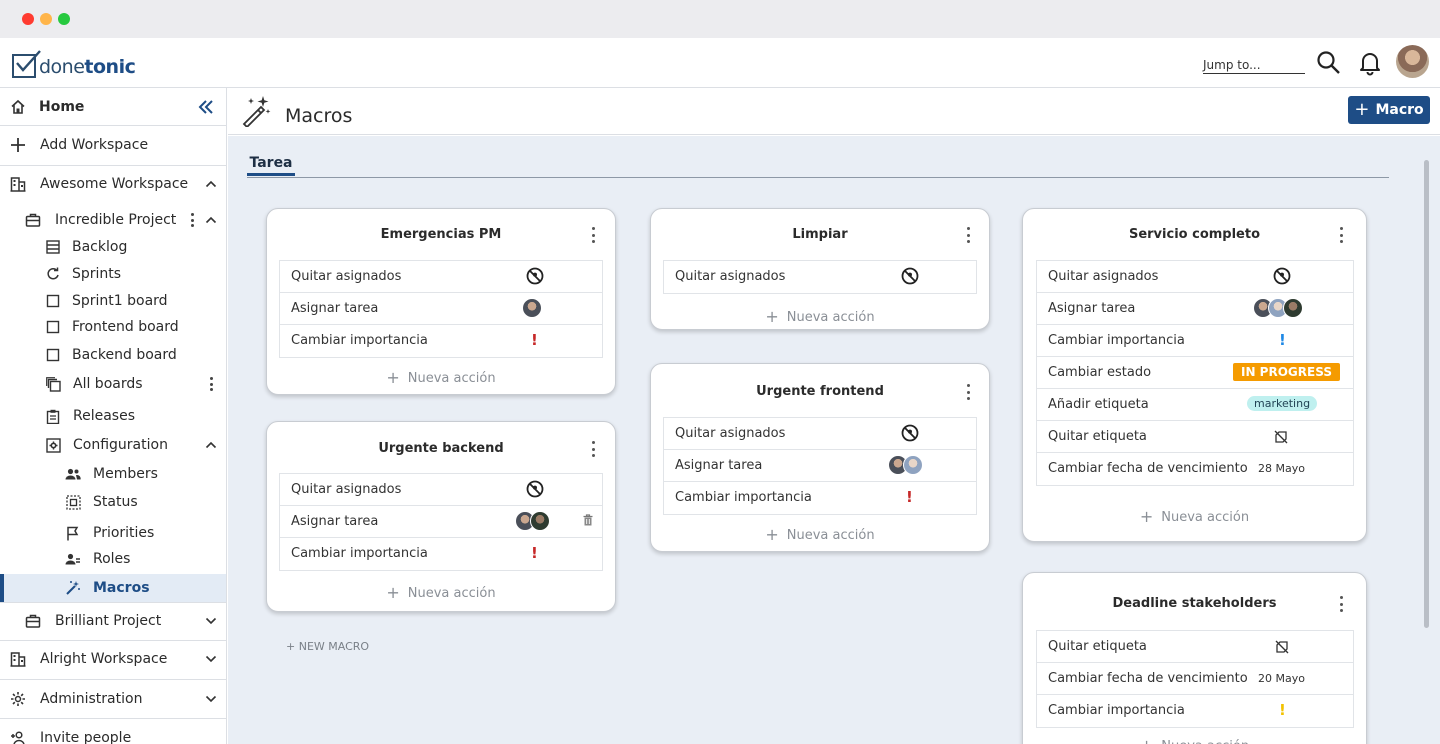 The height and width of the screenshot is (744, 1440). I want to click on trash-icon, so click(588, 522).